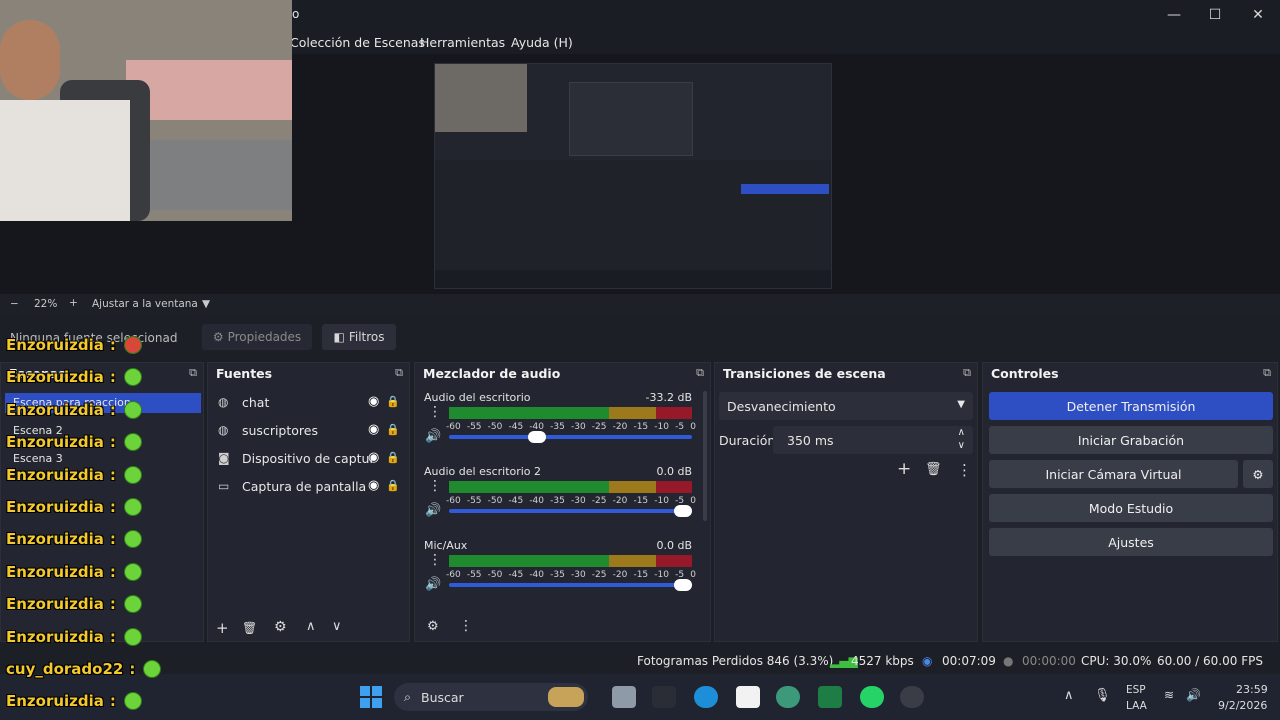  I want to click on start-virtual-camera-button: Iniciar Cámara Virtual, so click(1113, 474).